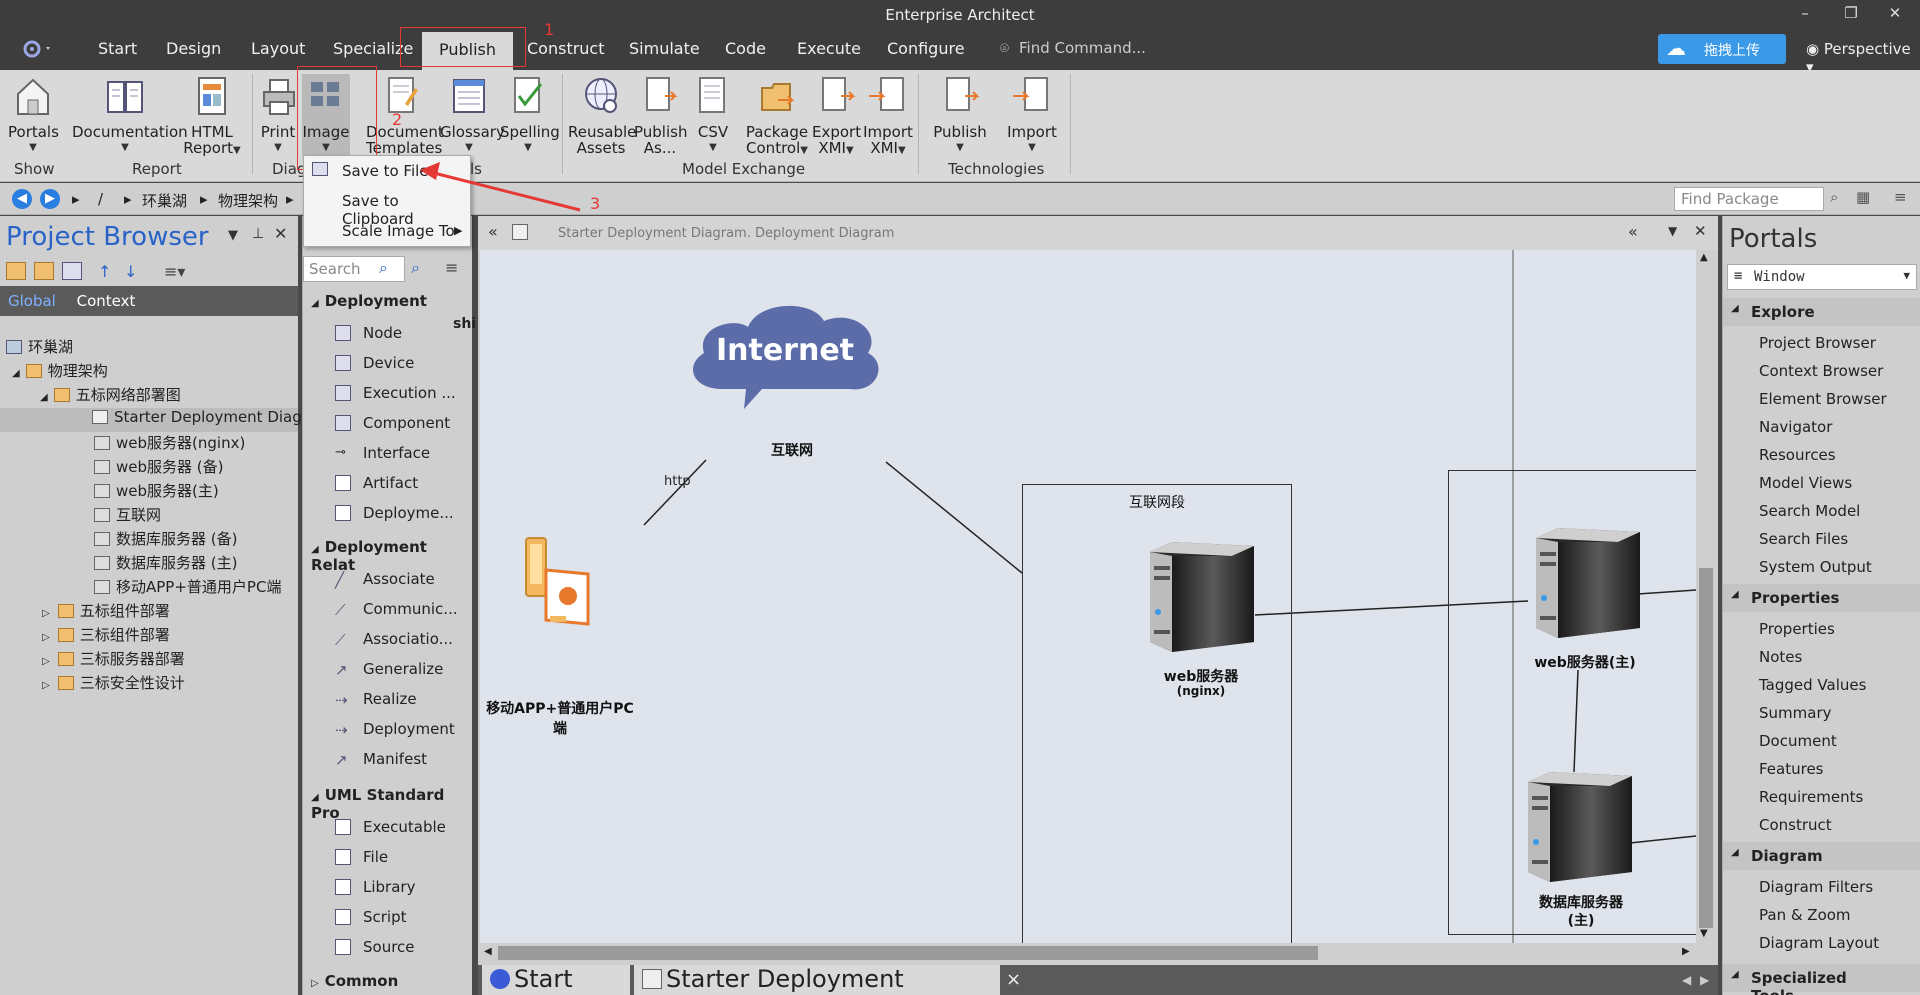  Describe the element at coordinates (595, 203) in the screenshot. I see `annotation-number-3: 3` at that location.